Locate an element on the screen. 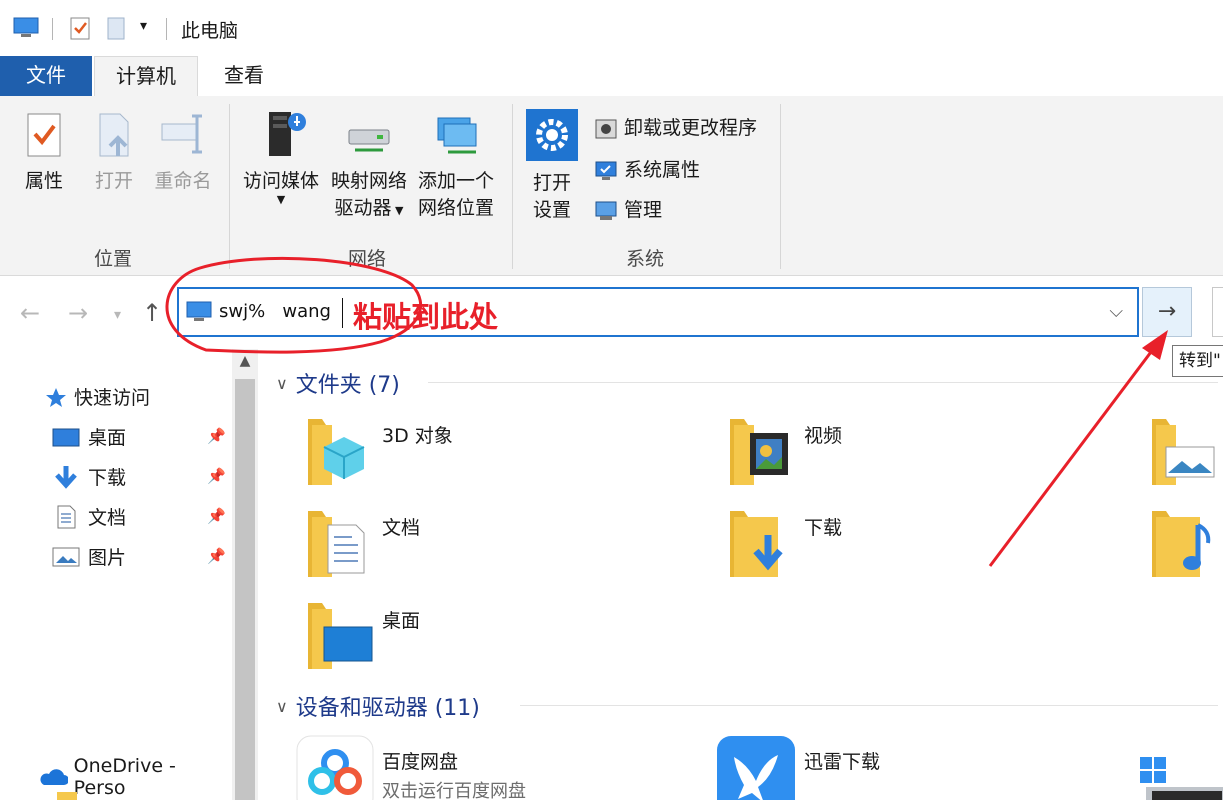  folders-section-header: ∨ 文件夹 (7) is located at coordinates (338, 383).